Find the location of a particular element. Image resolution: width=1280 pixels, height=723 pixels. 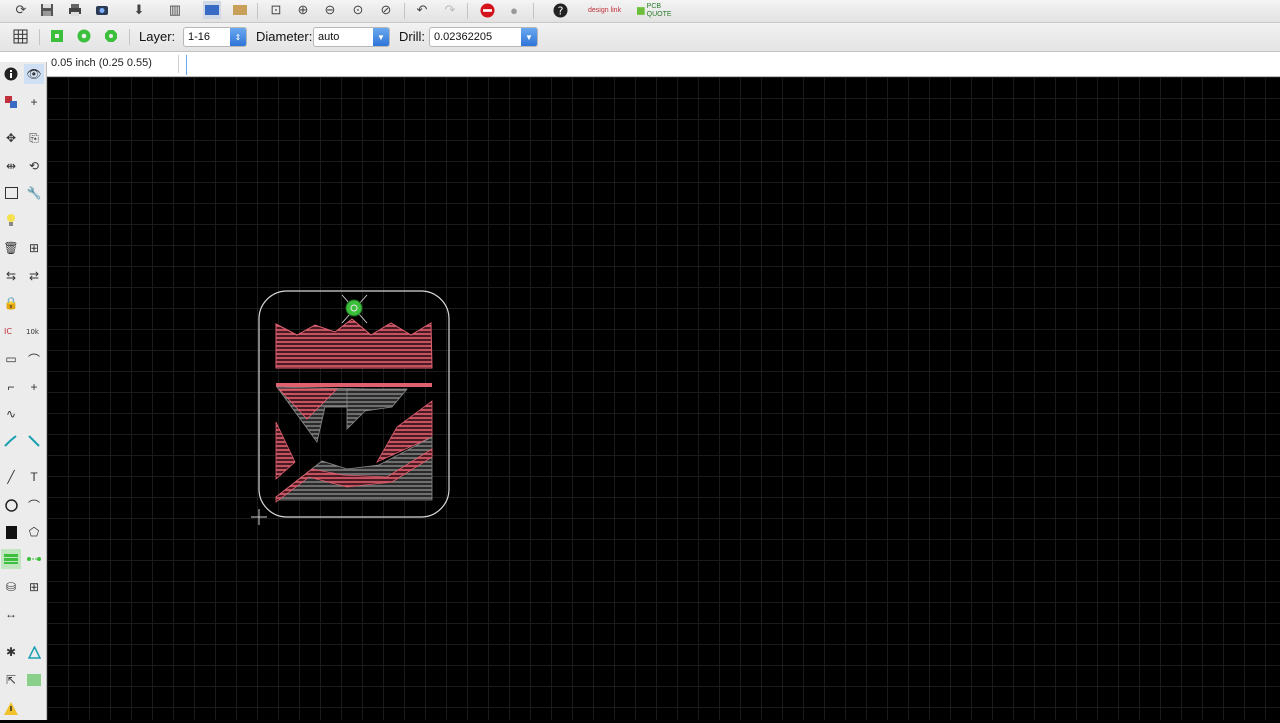

coordinate-readout: 0.05 inch (0.25 0.55) is located at coordinates (101, 63).